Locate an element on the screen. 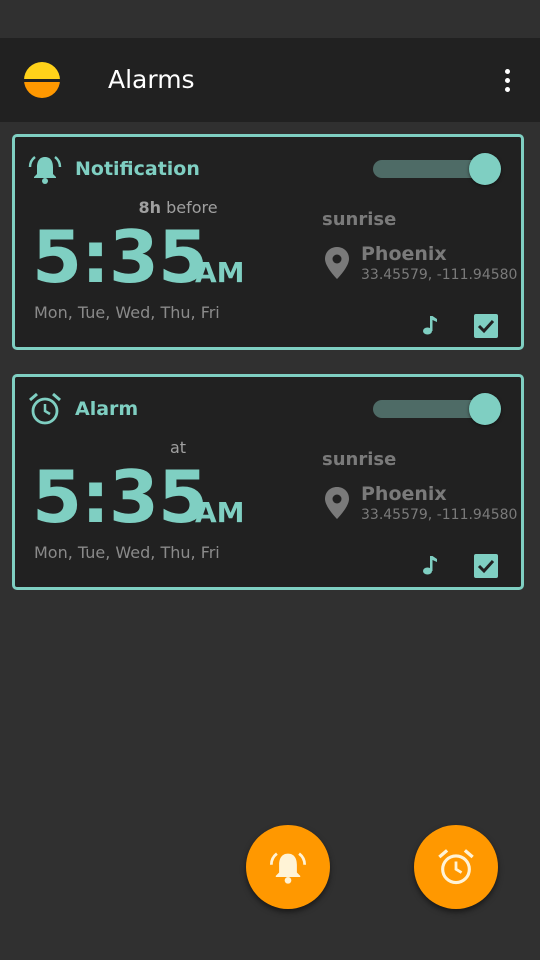 This screenshot has width=540, height=960. add-alarm-button is located at coordinates (456, 867).